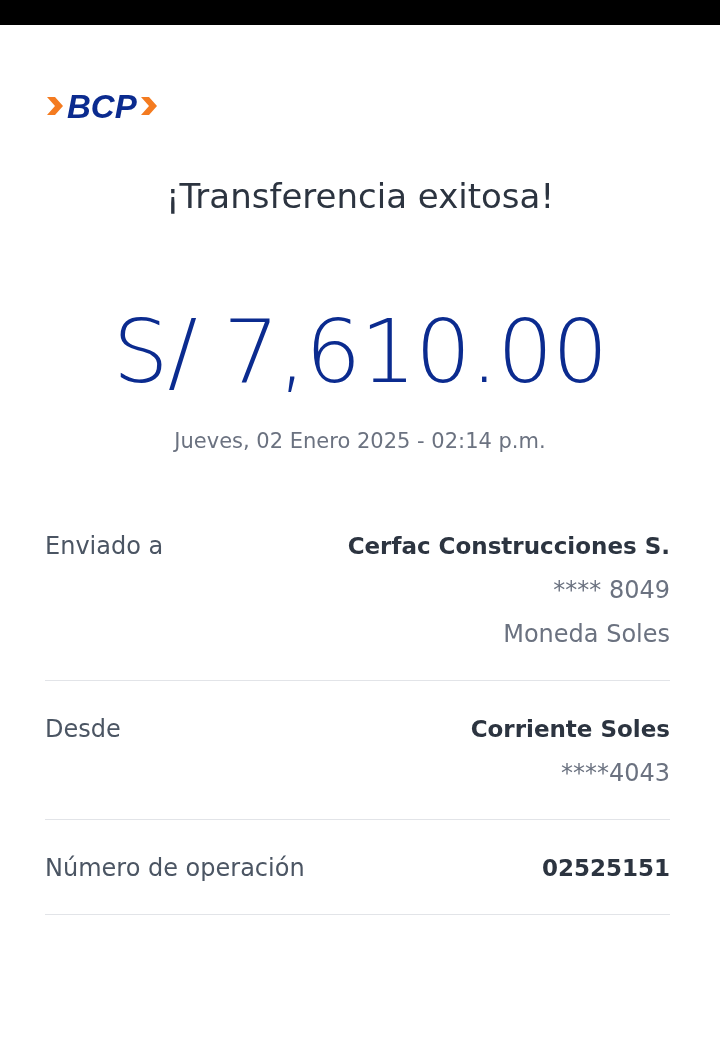 The height and width of the screenshot is (1063, 720). Describe the element at coordinates (359, 196) in the screenshot. I see `success-title: ¡Transferencia exitosa!` at that location.